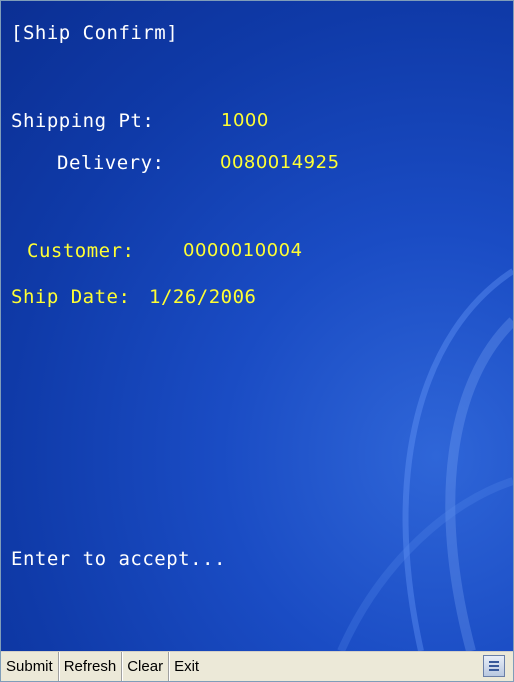 This screenshot has height=682, width=514. I want to click on delivery-value: 0080014925, so click(280, 162).